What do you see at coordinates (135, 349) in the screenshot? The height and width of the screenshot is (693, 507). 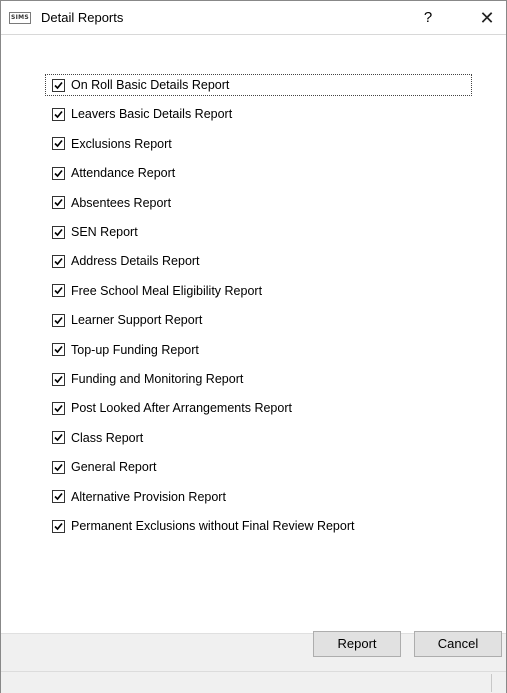 I see `report-label: Top-up Funding Report` at bounding box center [135, 349].